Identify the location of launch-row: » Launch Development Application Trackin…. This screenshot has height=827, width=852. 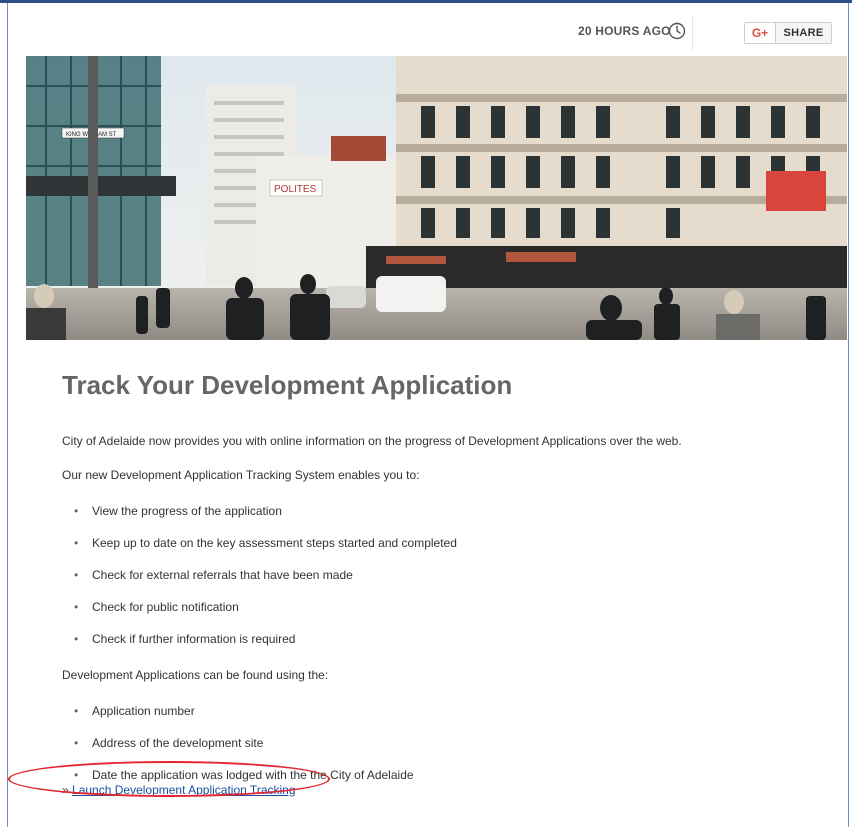
(179, 790).